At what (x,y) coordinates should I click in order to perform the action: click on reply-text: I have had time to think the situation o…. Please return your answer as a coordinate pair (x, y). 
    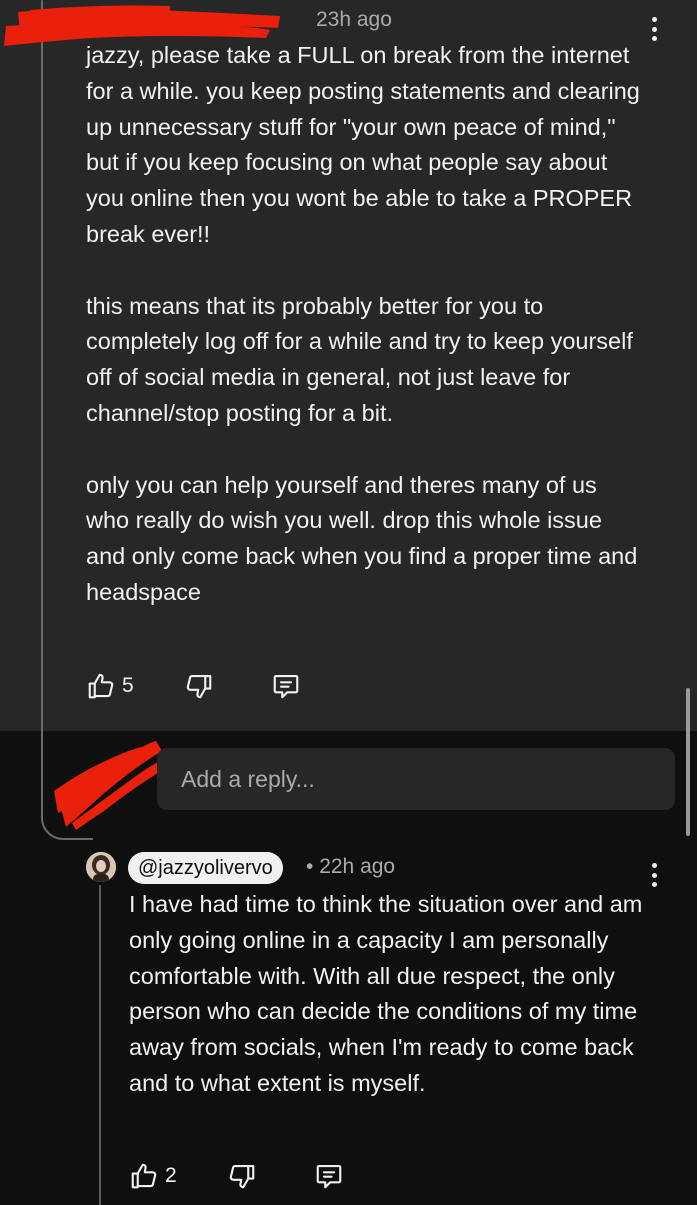
    Looking at the image, I should click on (386, 993).